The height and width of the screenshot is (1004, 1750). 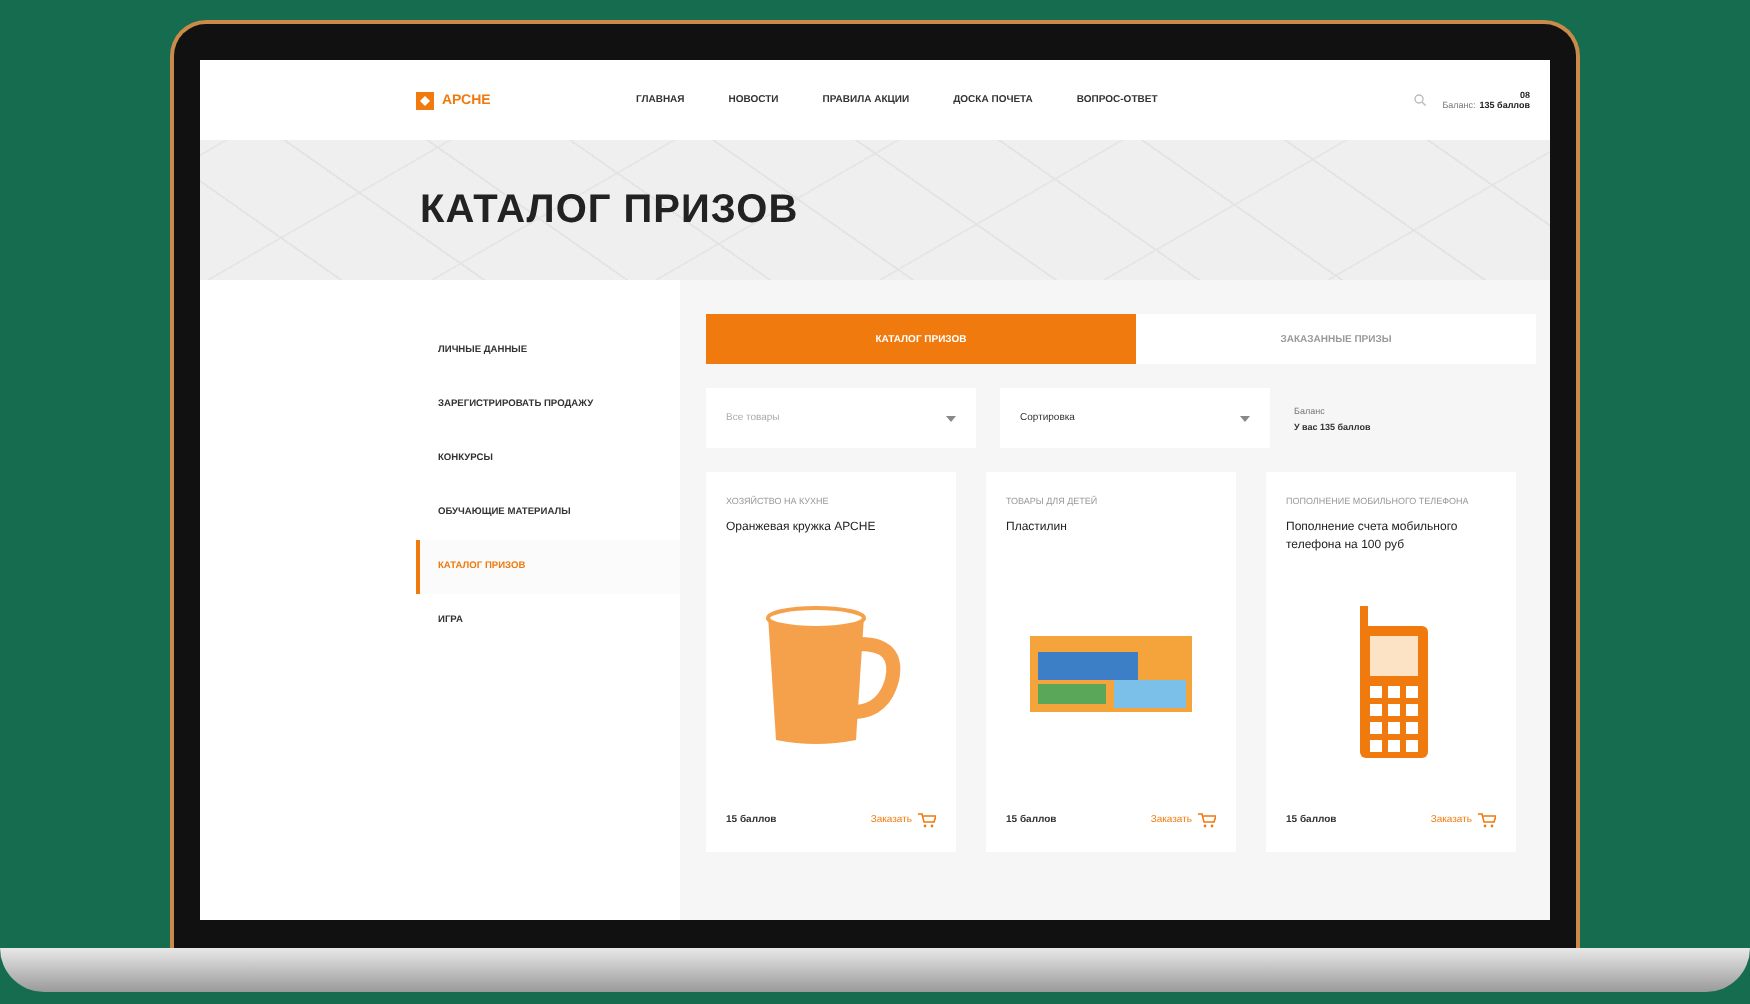 I want to click on logo-icon, so click(x=425, y=100).